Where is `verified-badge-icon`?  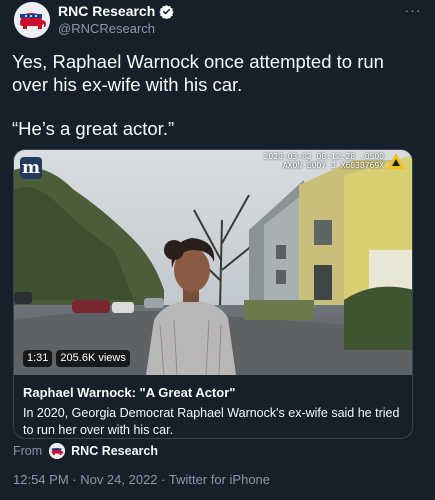
verified-badge-icon is located at coordinates (166, 11).